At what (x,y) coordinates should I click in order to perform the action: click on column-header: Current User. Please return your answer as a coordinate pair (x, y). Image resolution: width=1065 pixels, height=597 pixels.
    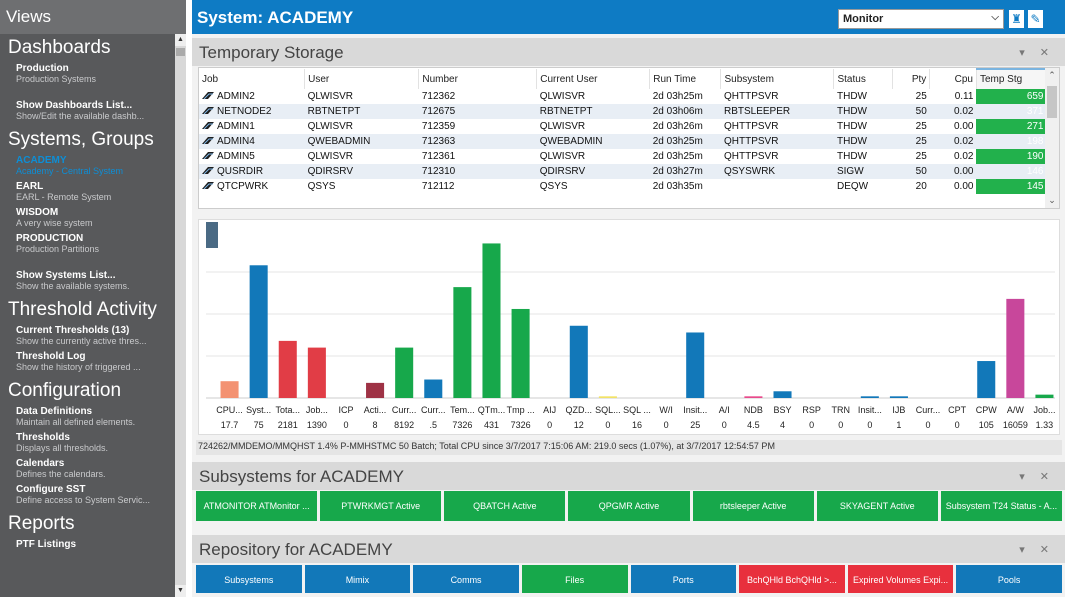
    Looking at the image, I should click on (593, 79).